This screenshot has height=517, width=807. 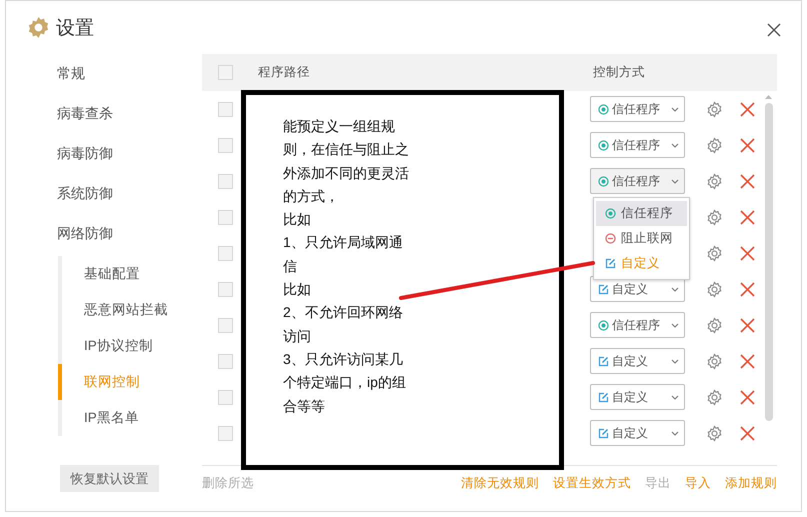 What do you see at coordinates (130, 310) in the screenshot?
I see `sidebar-subitem: 恶意网站拦截` at bounding box center [130, 310].